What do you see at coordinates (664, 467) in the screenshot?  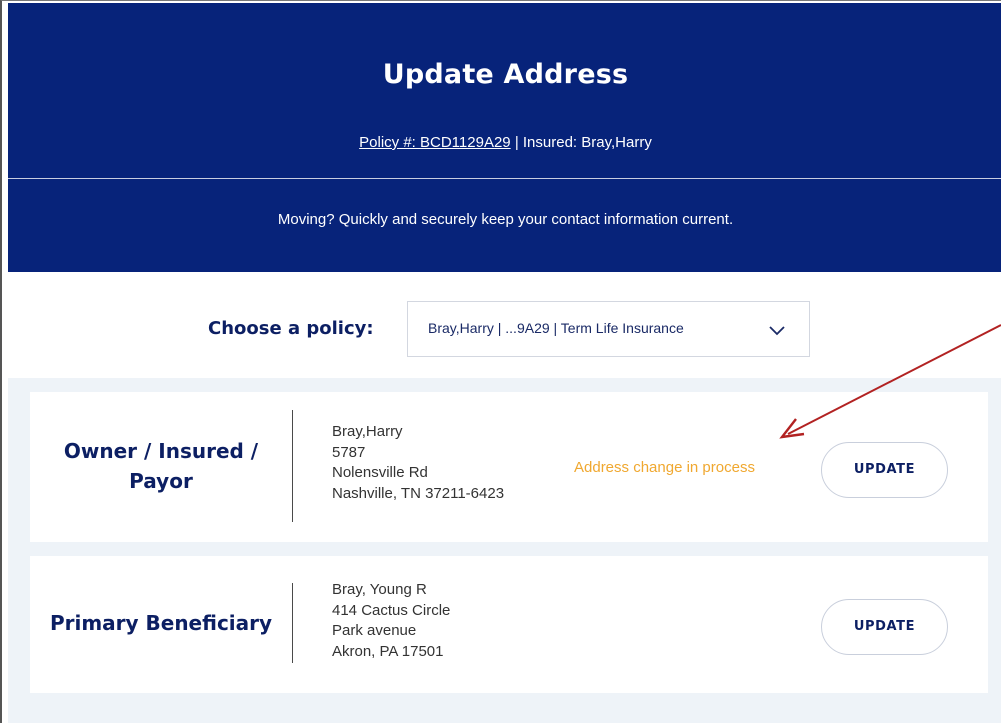 I see `status-text: Address change in process` at bounding box center [664, 467].